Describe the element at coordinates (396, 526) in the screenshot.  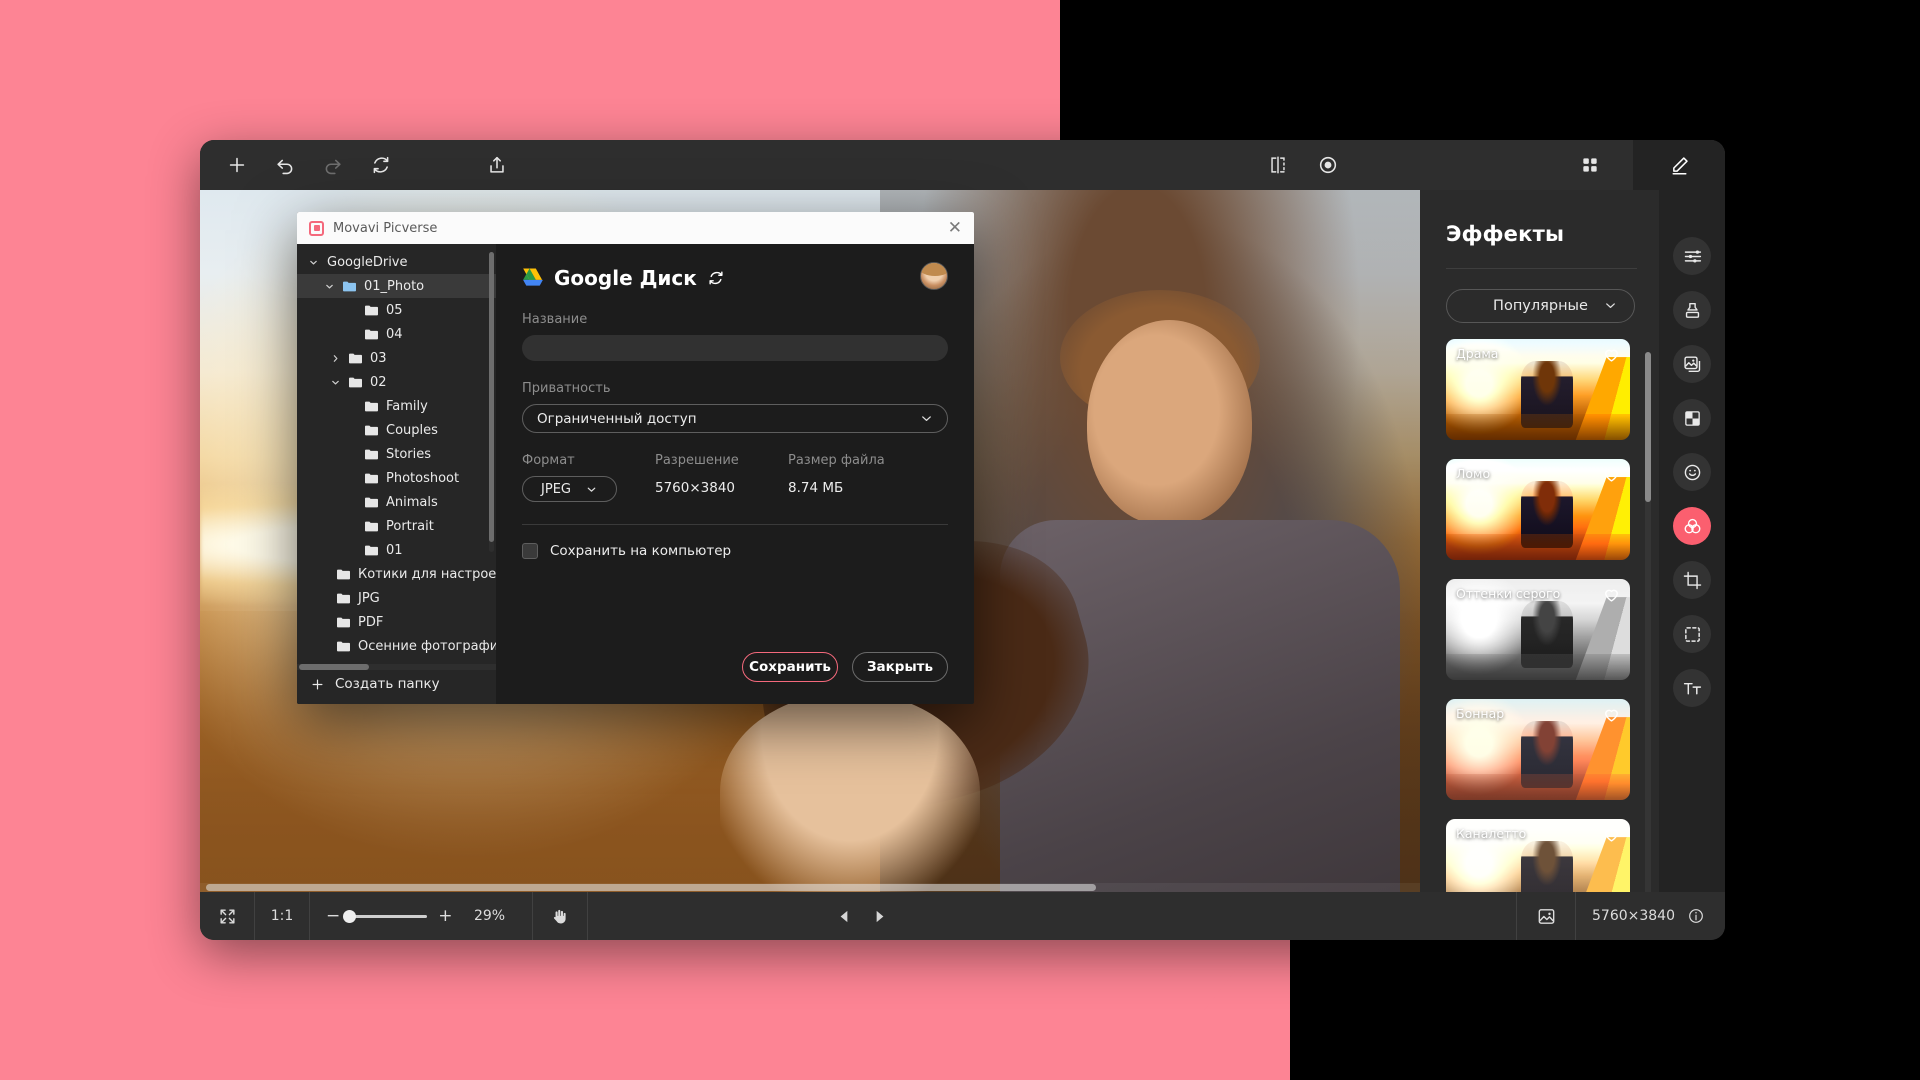
I see `tree-row: Portrait` at that location.